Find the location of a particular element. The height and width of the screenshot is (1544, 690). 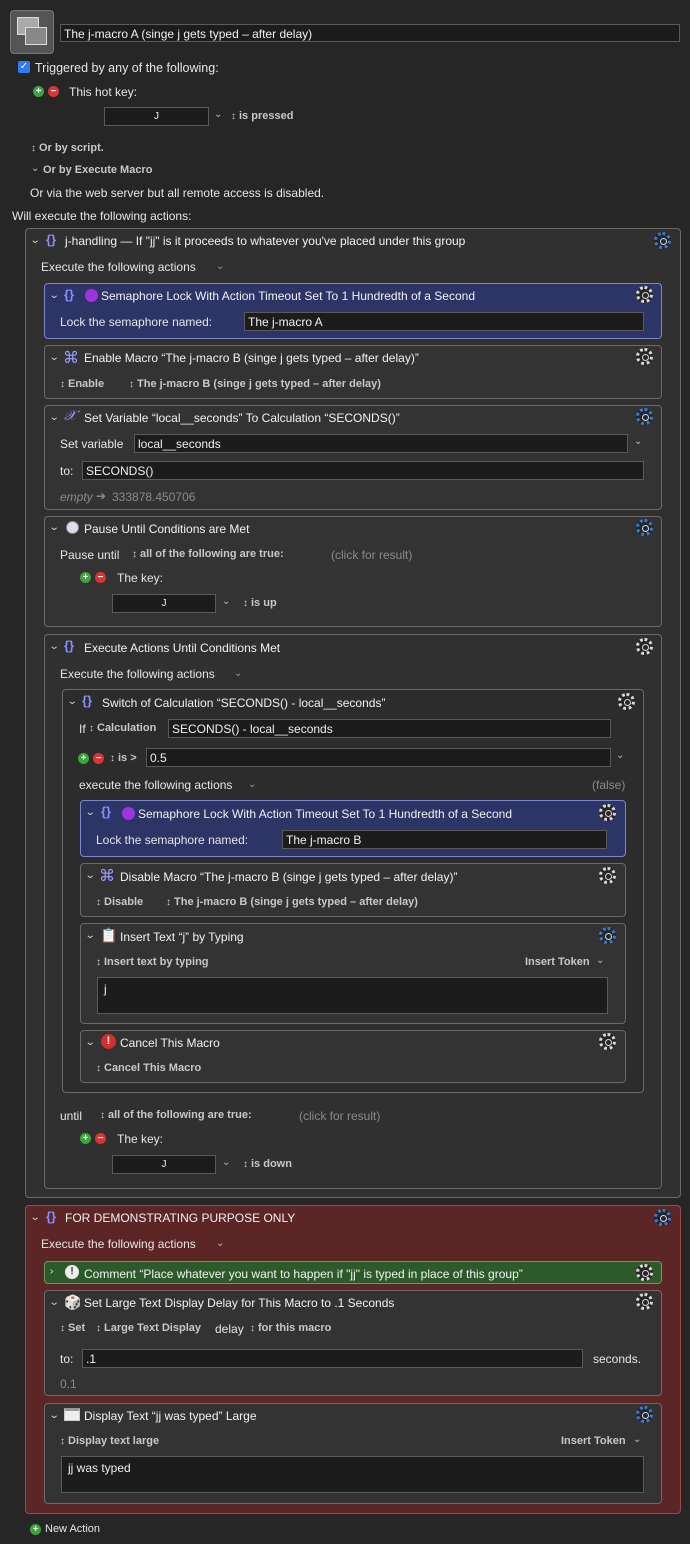

switch-calc-input: SECONDS() - local__seconds is located at coordinates (389, 728).